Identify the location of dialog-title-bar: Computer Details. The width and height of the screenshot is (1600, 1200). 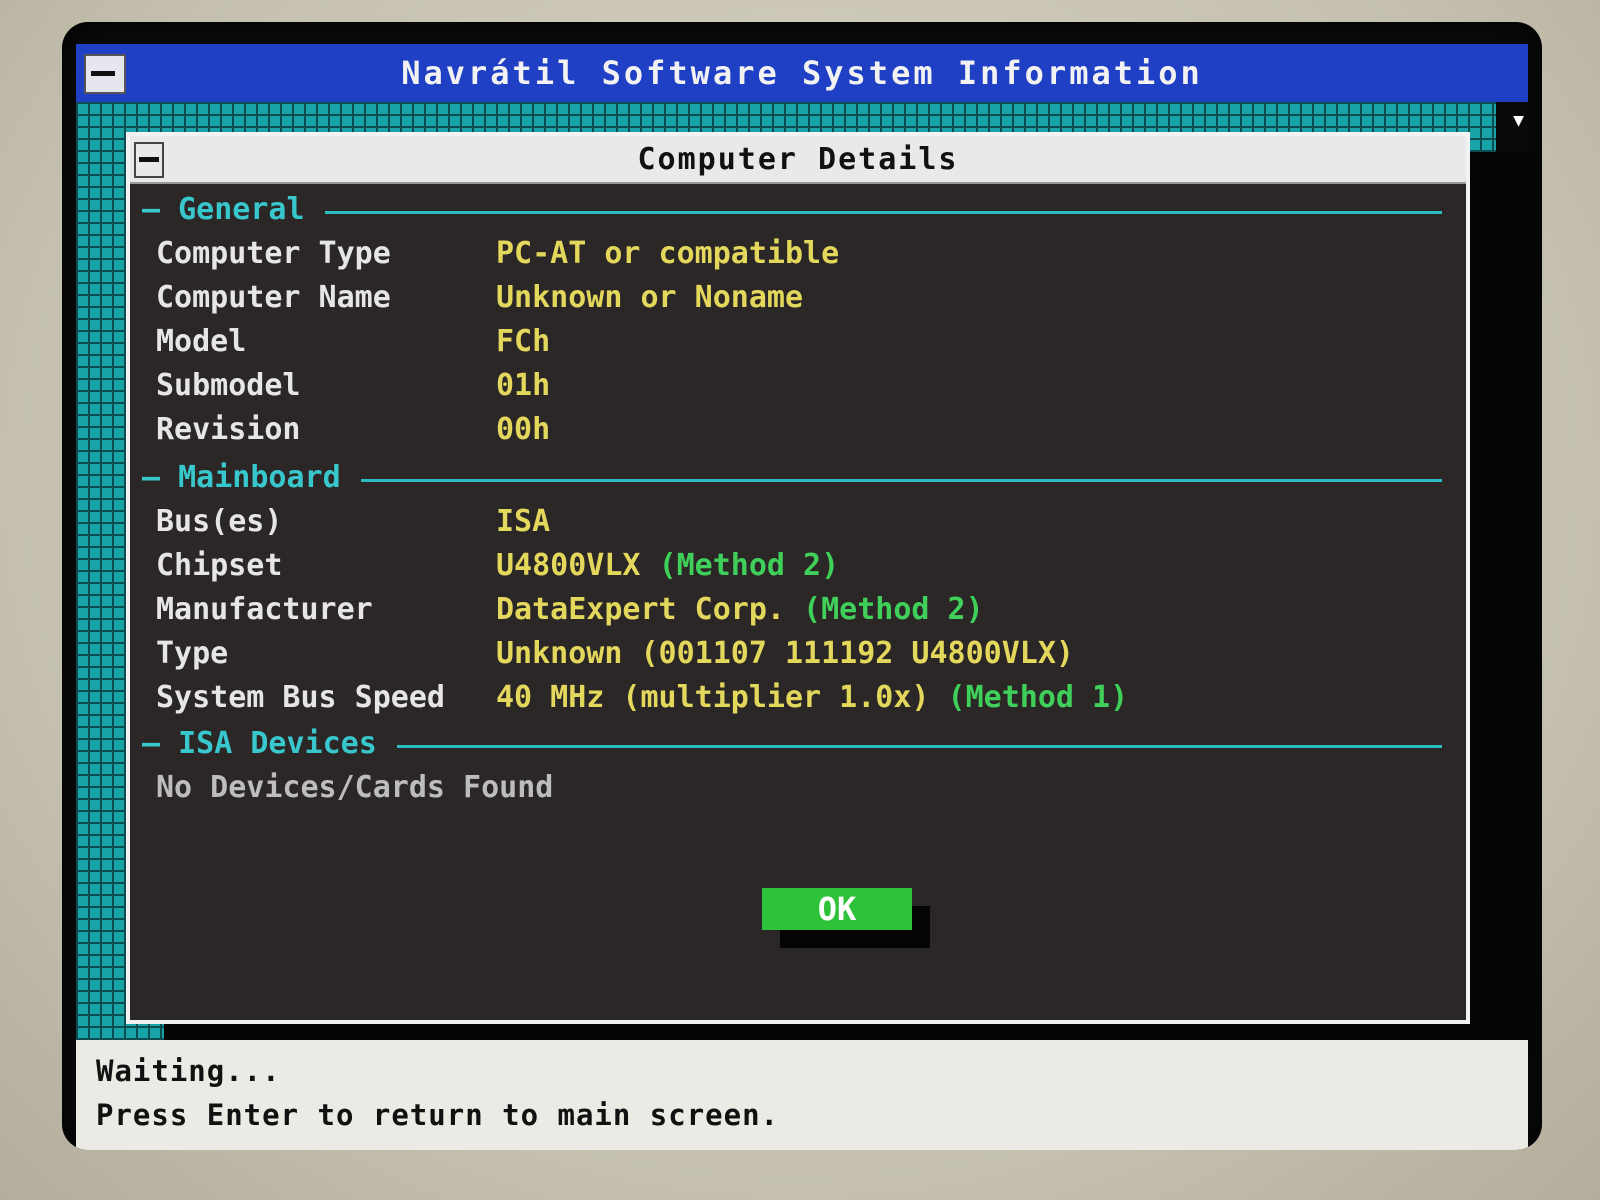
(798, 160).